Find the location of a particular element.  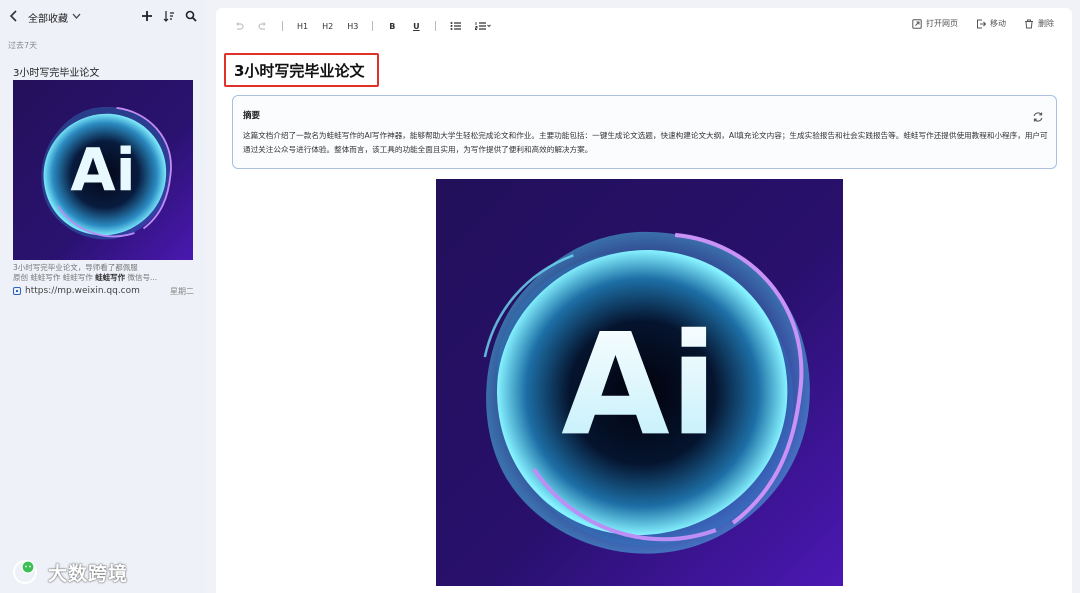

heading3-button: H3 is located at coordinates (352, 26).